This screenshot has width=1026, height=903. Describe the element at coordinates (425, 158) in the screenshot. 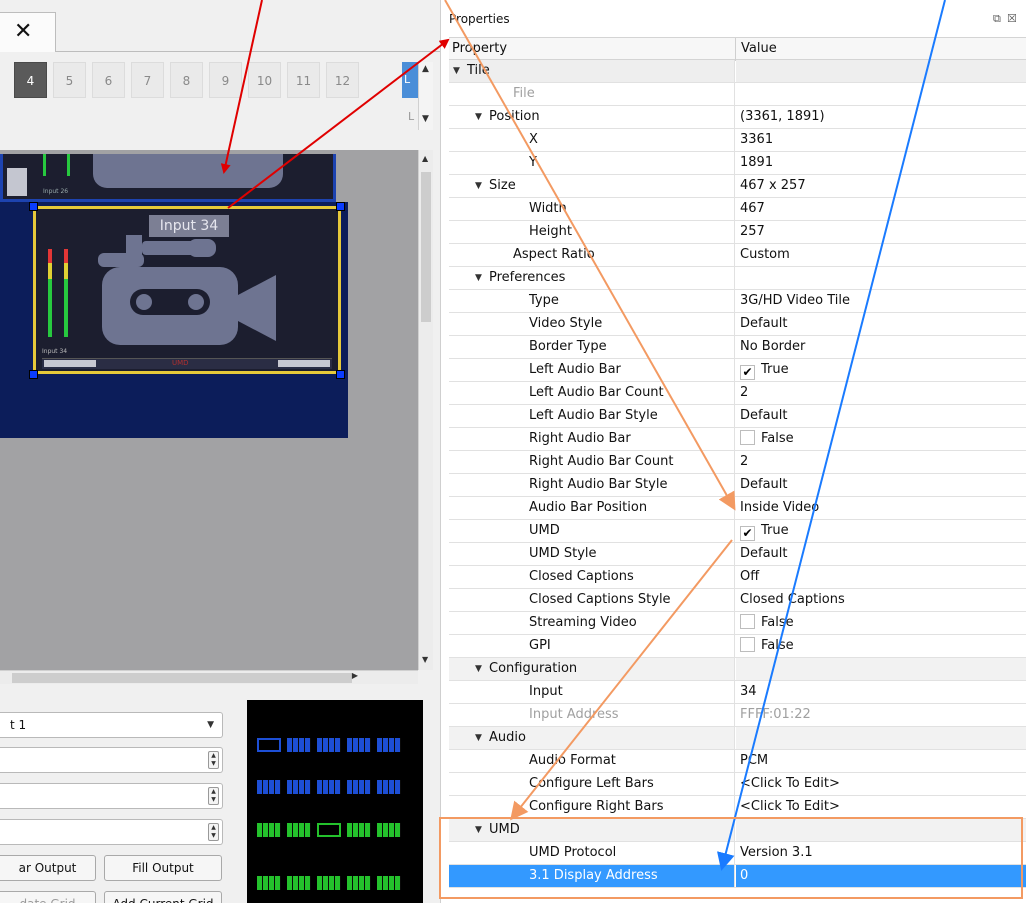

I see `scroll-up-icon: ▲` at that location.